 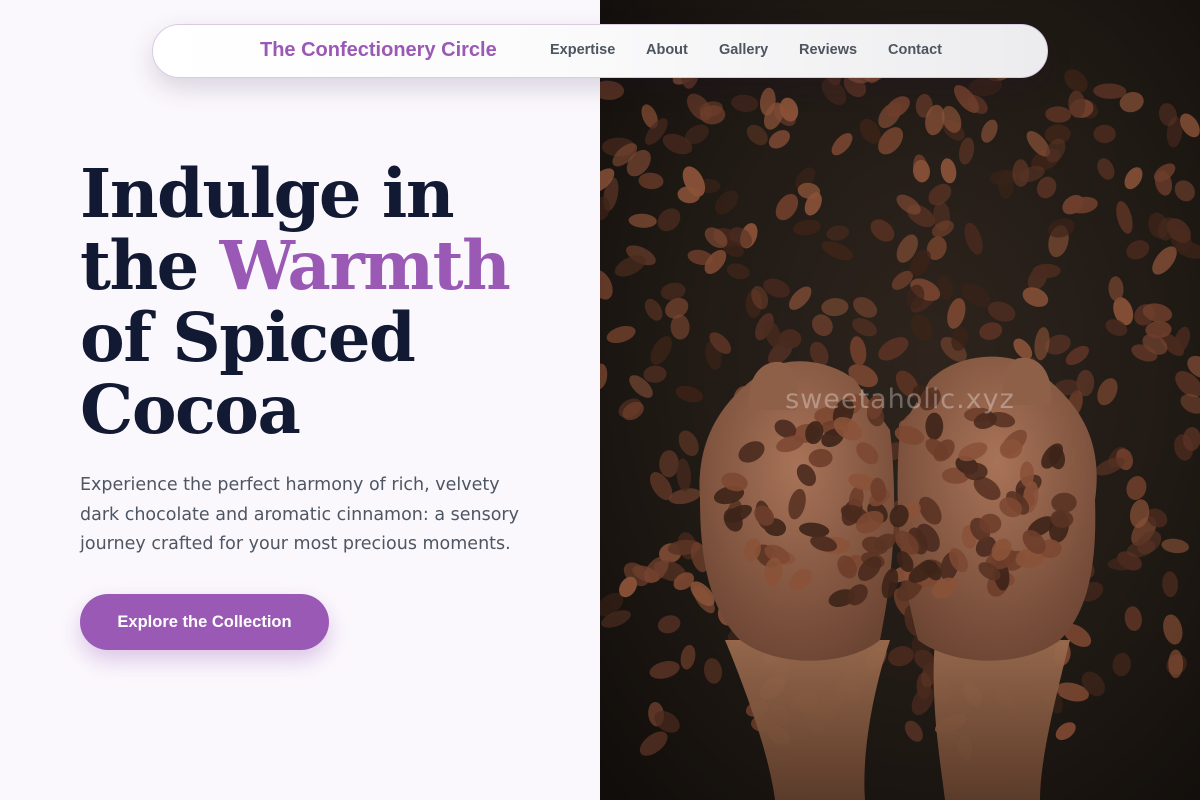 What do you see at coordinates (150, 265) in the screenshot?
I see `hero-title-text: the` at bounding box center [150, 265].